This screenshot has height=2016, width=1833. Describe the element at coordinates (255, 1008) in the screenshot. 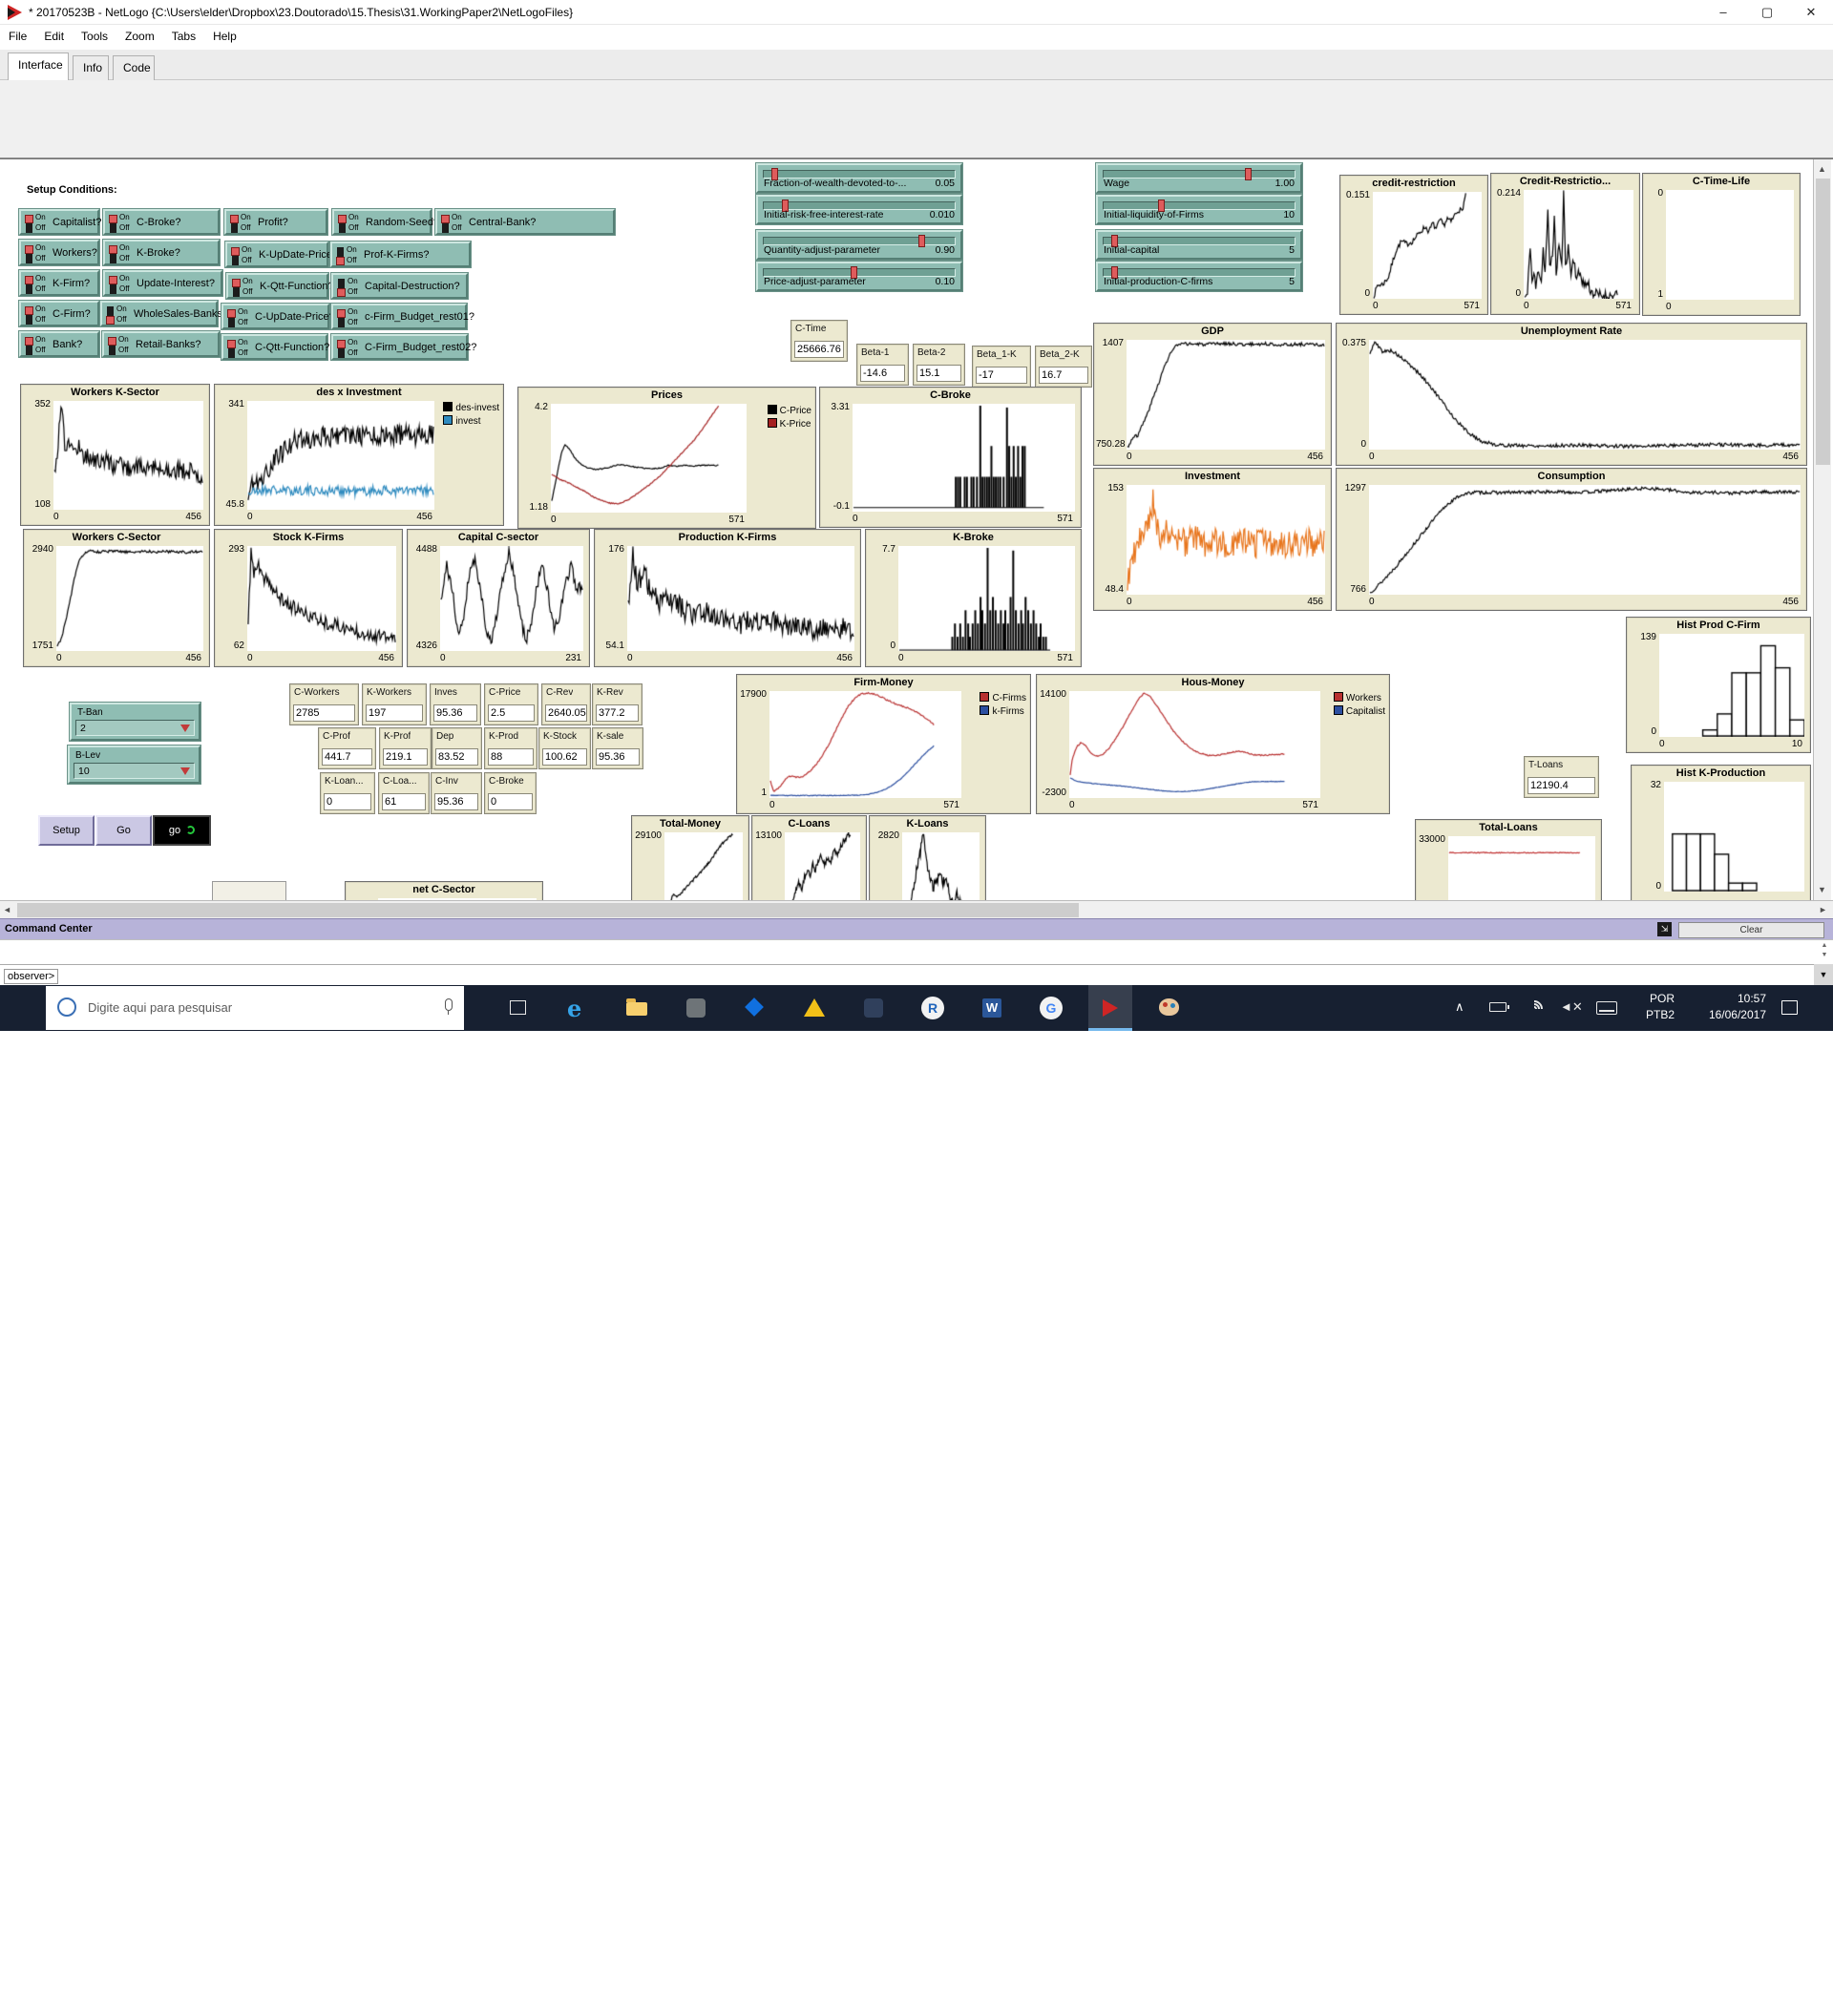

I see `taskbar-search: Digite aqui para pesquisar` at that location.